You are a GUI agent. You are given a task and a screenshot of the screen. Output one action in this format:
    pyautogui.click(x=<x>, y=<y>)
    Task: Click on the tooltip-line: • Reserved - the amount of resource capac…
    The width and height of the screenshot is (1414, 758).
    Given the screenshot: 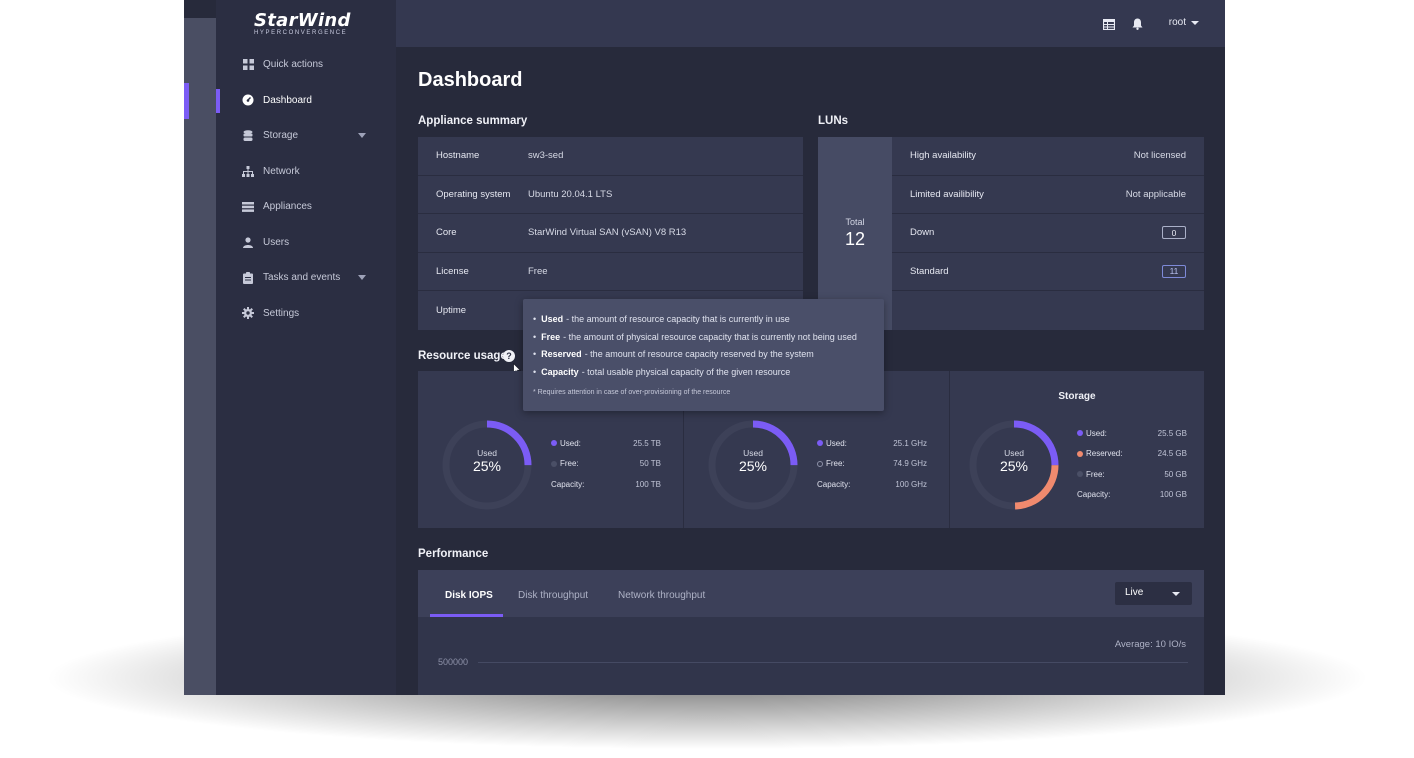 What is the action you would take?
    pyautogui.click(x=673, y=354)
    